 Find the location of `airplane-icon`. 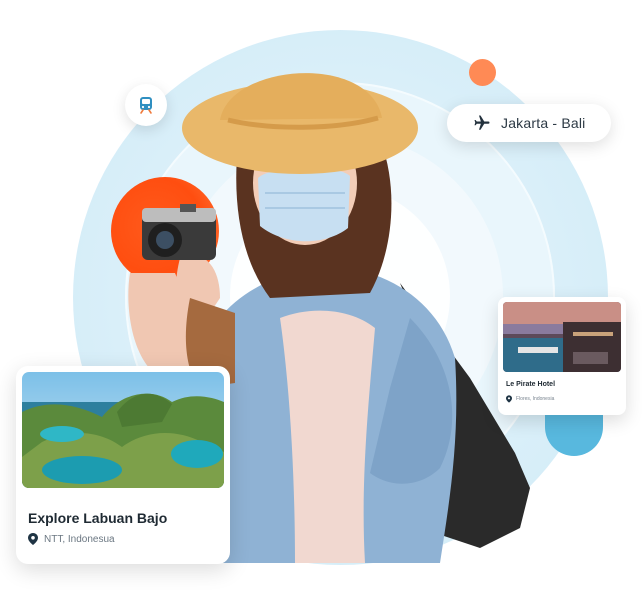

airplane-icon is located at coordinates (482, 122).